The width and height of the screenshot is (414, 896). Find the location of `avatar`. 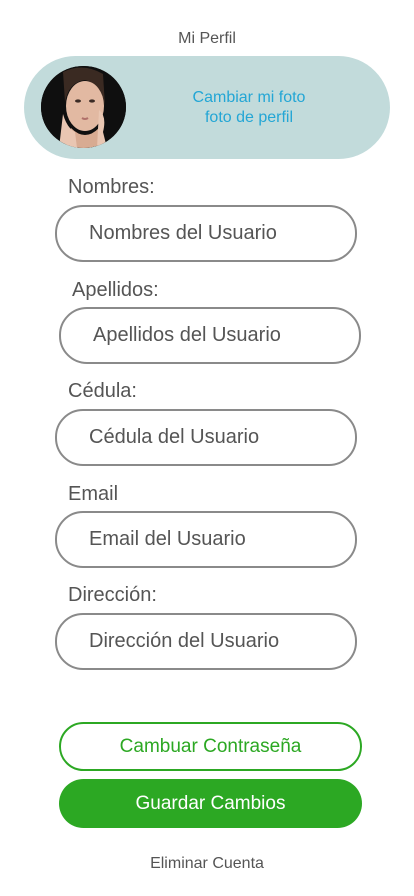

avatar is located at coordinates (83, 107).